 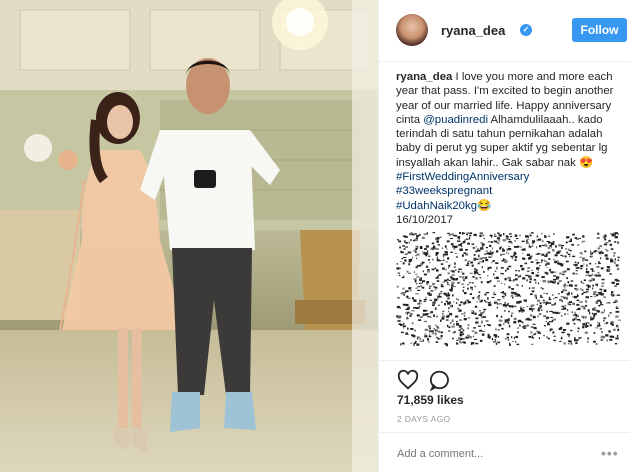 I want to click on more-options-icon: •••, so click(x=610, y=453).